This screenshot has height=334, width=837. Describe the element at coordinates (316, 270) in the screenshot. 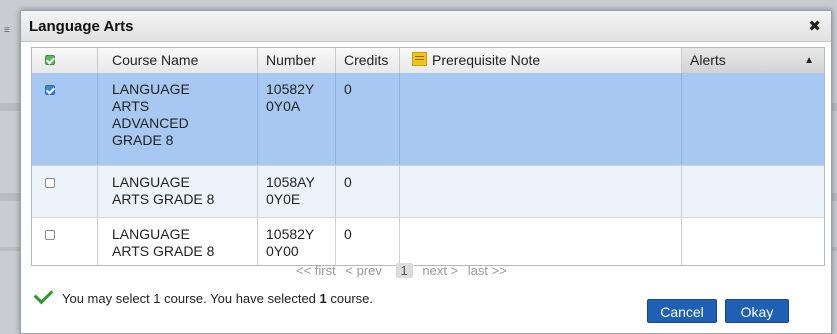

I see `pager-first-link: << first` at that location.